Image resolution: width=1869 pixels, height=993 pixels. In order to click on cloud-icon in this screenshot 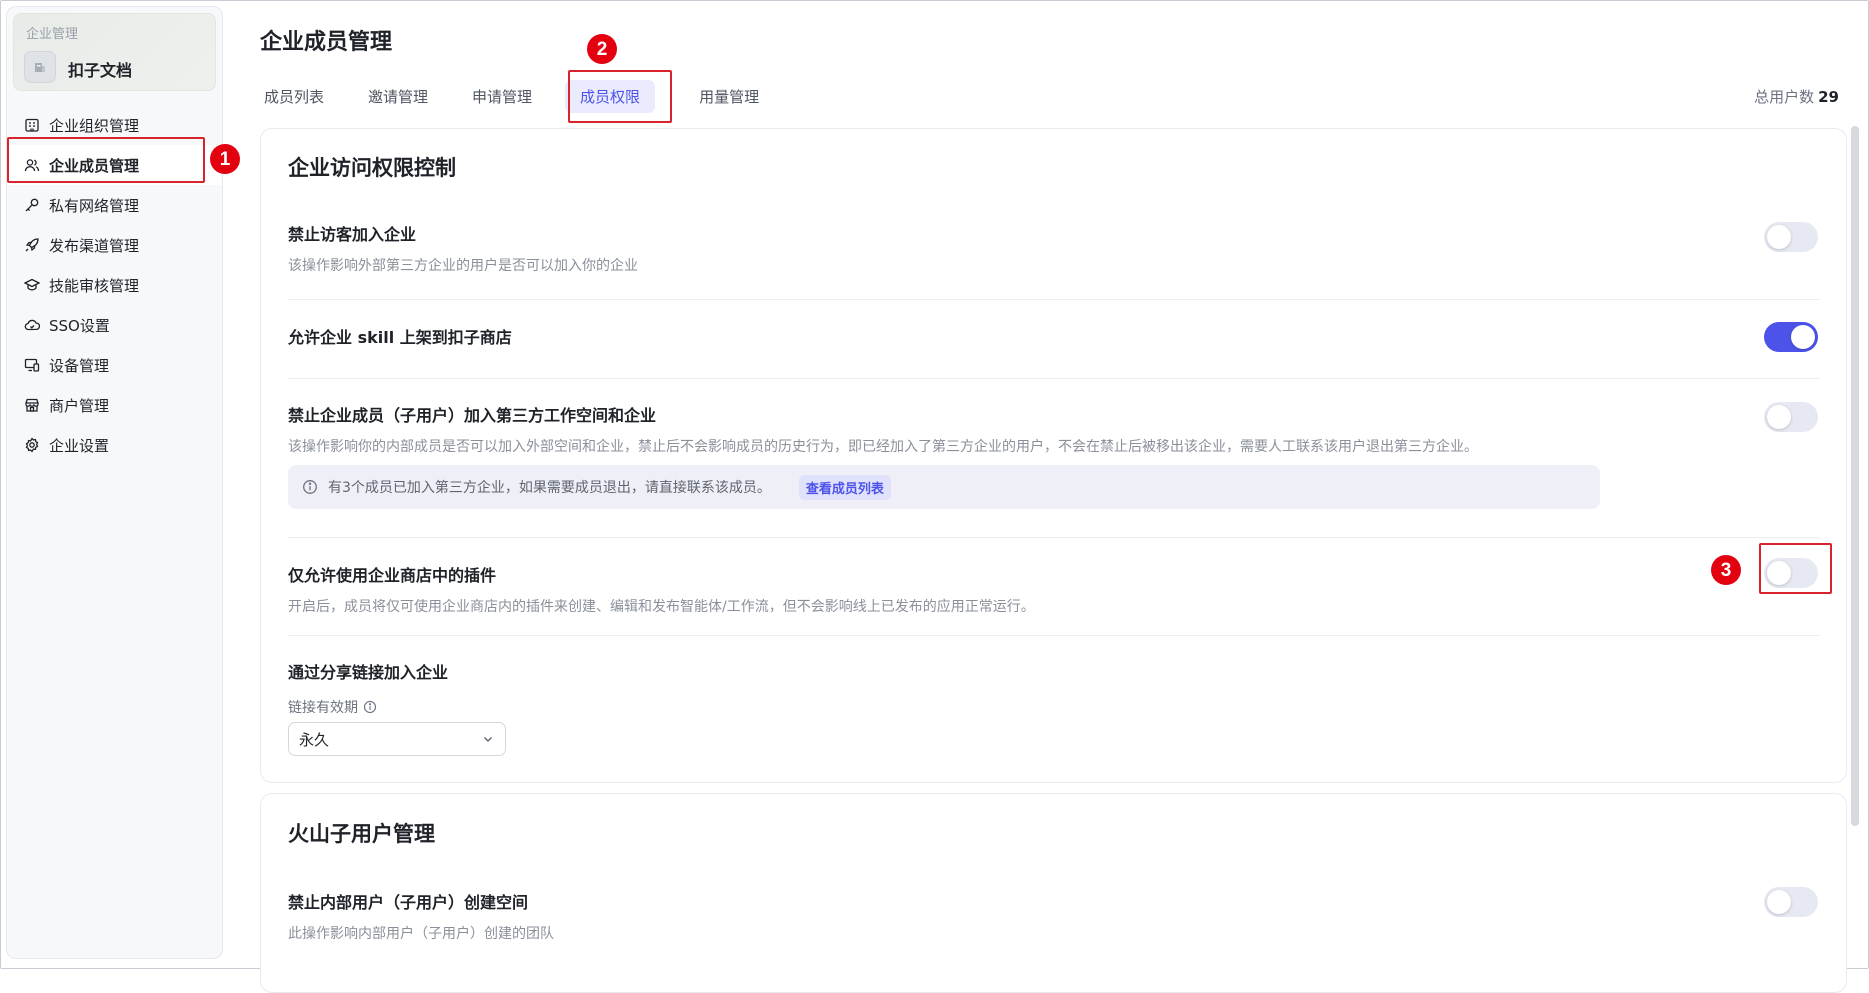, I will do `click(32, 325)`.